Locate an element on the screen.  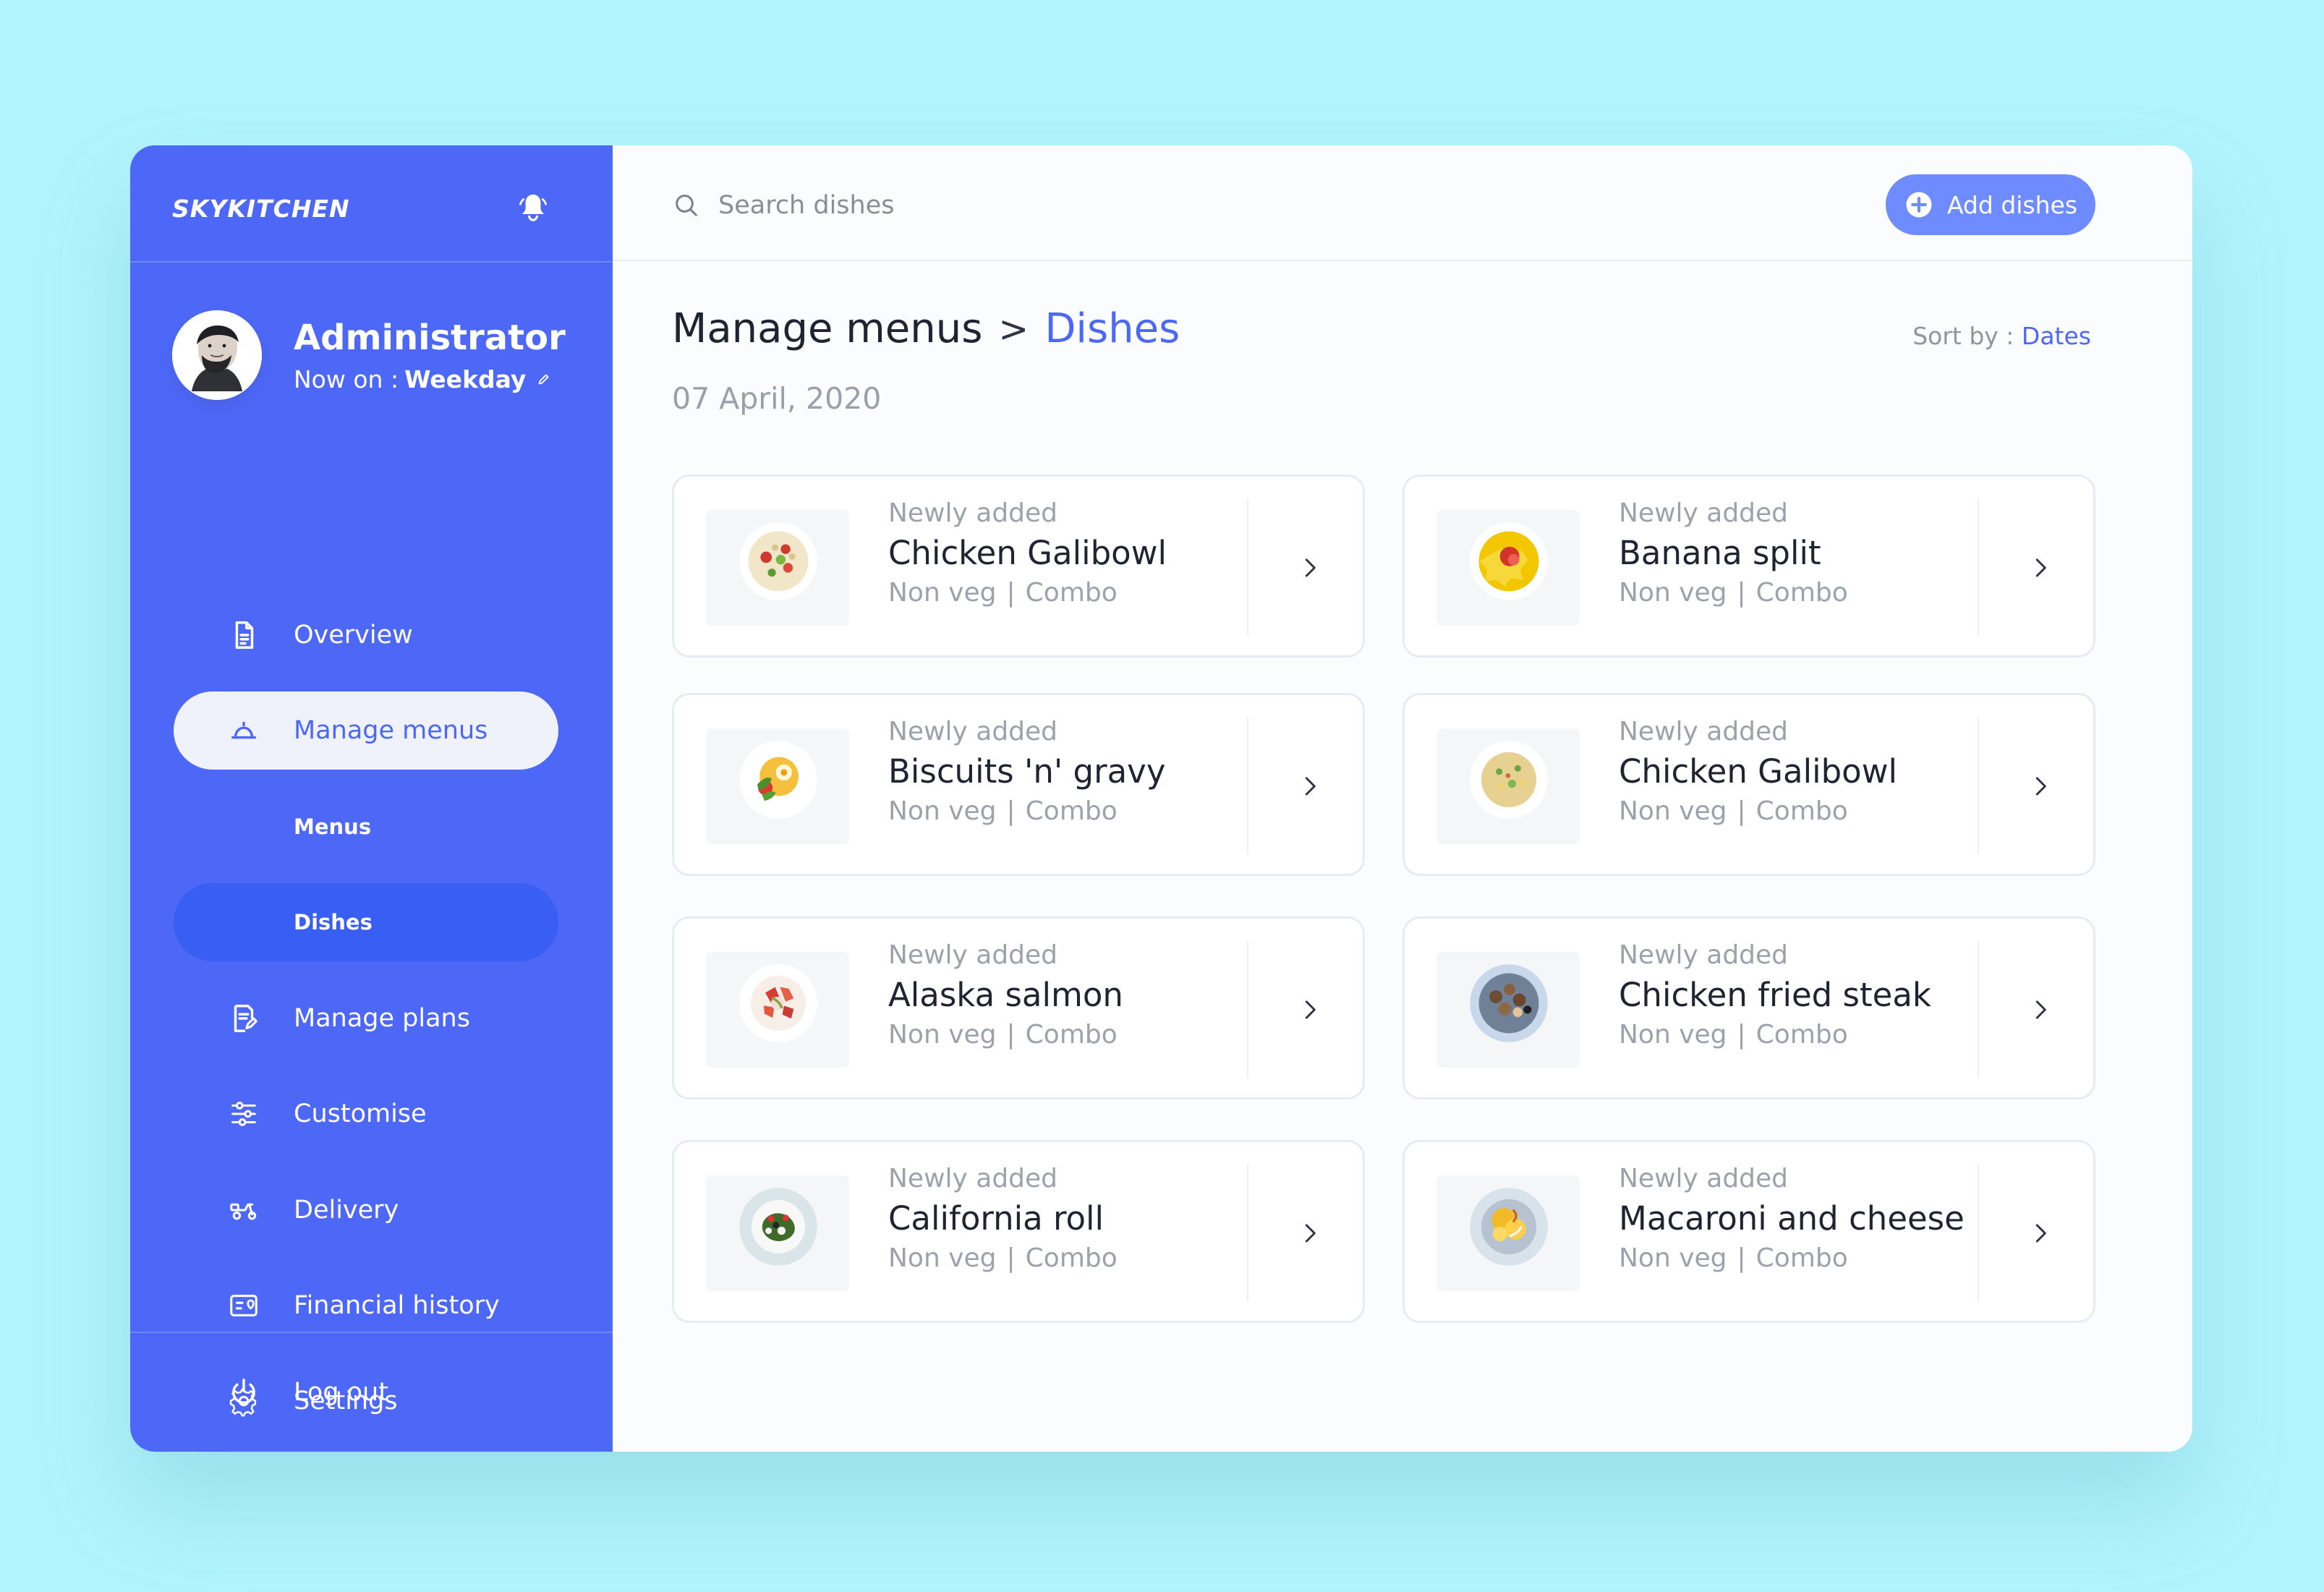
sidebar-item-label: Overview is located at coordinates (353, 636).